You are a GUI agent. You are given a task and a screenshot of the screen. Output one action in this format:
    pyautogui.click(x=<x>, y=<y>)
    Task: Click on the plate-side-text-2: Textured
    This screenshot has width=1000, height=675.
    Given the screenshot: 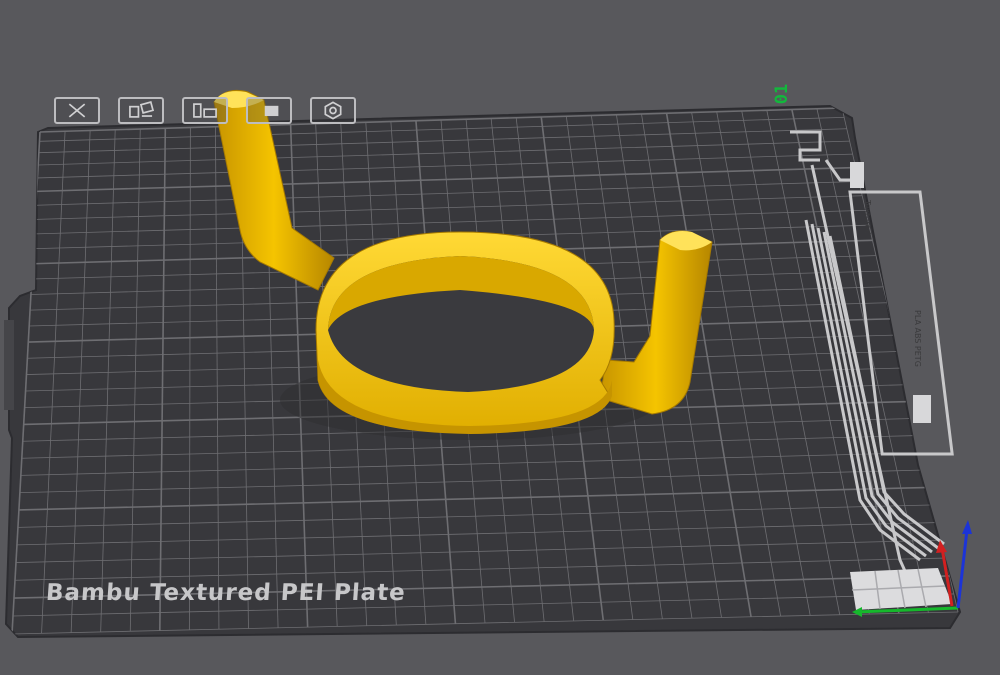 What is the action you would take?
    pyautogui.click(x=867, y=217)
    